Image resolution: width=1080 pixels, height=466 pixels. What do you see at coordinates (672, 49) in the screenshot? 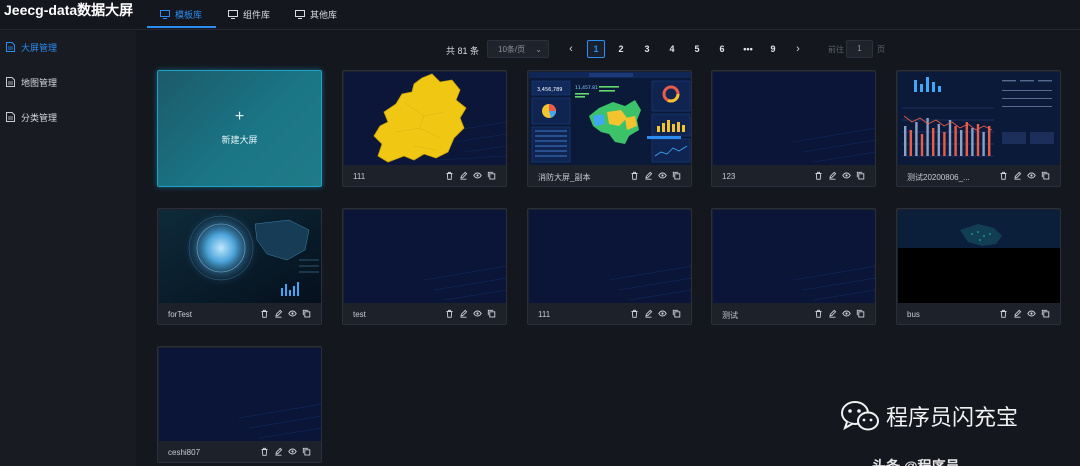
I see `page-button: 4` at bounding box center [672, 49].